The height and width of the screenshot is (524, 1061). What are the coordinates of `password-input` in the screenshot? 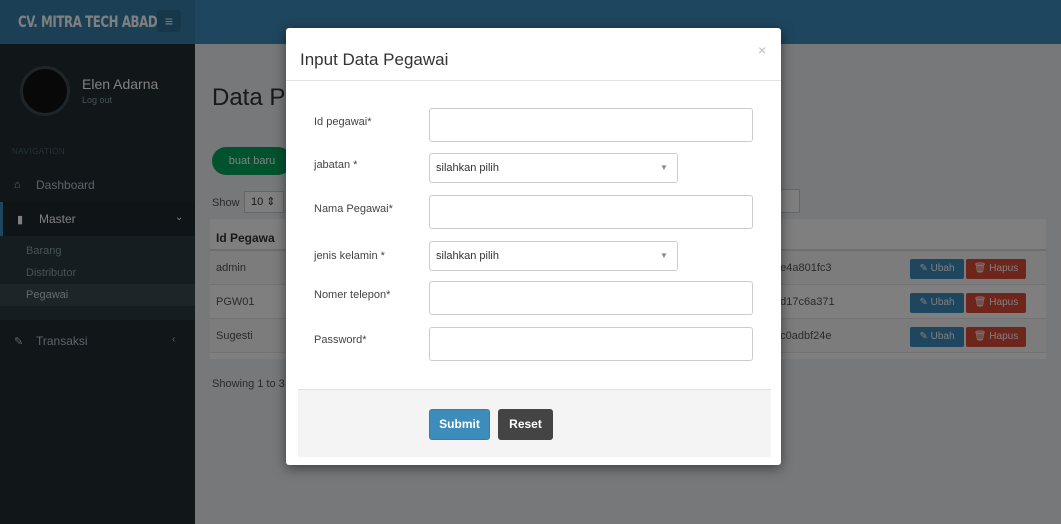 It's located at (591, 344).